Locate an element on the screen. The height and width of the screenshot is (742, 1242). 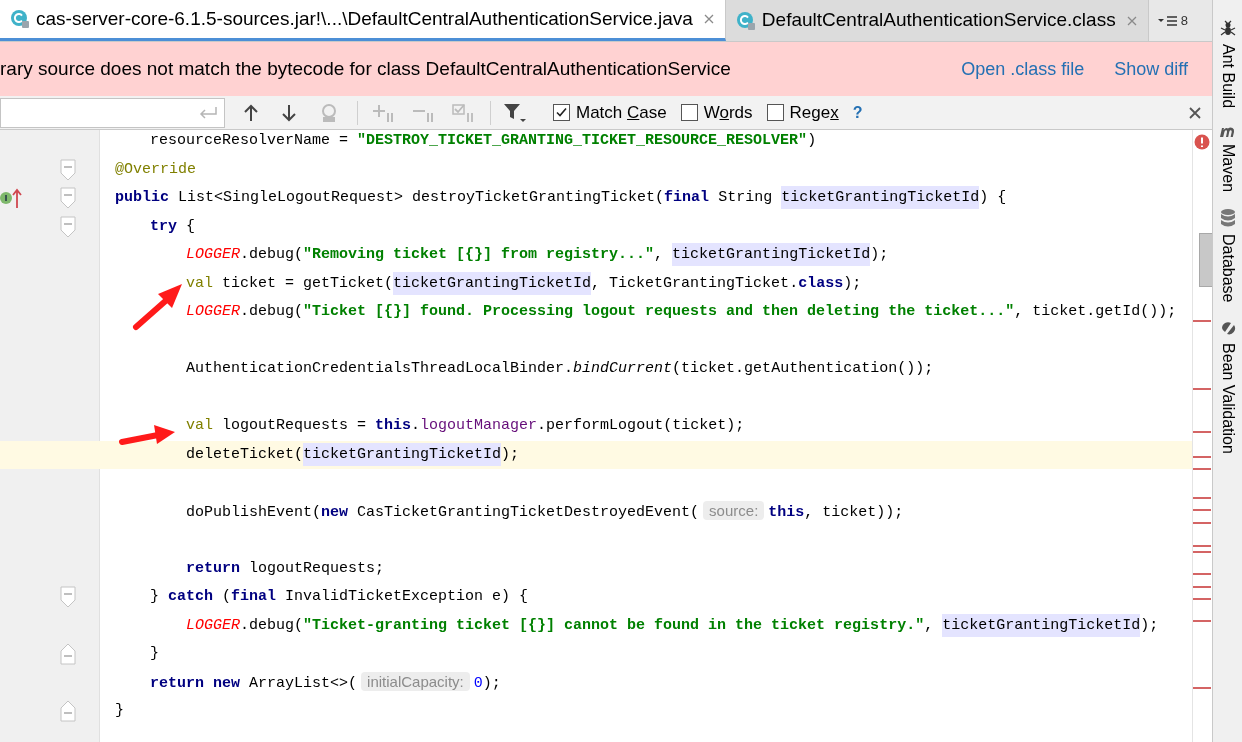
code-line: LOGGER.debug("Ticket [{}] found. Processing logout requests and then deleting the ticket...", ticket.getId()); is located at coordinates (681, 312).